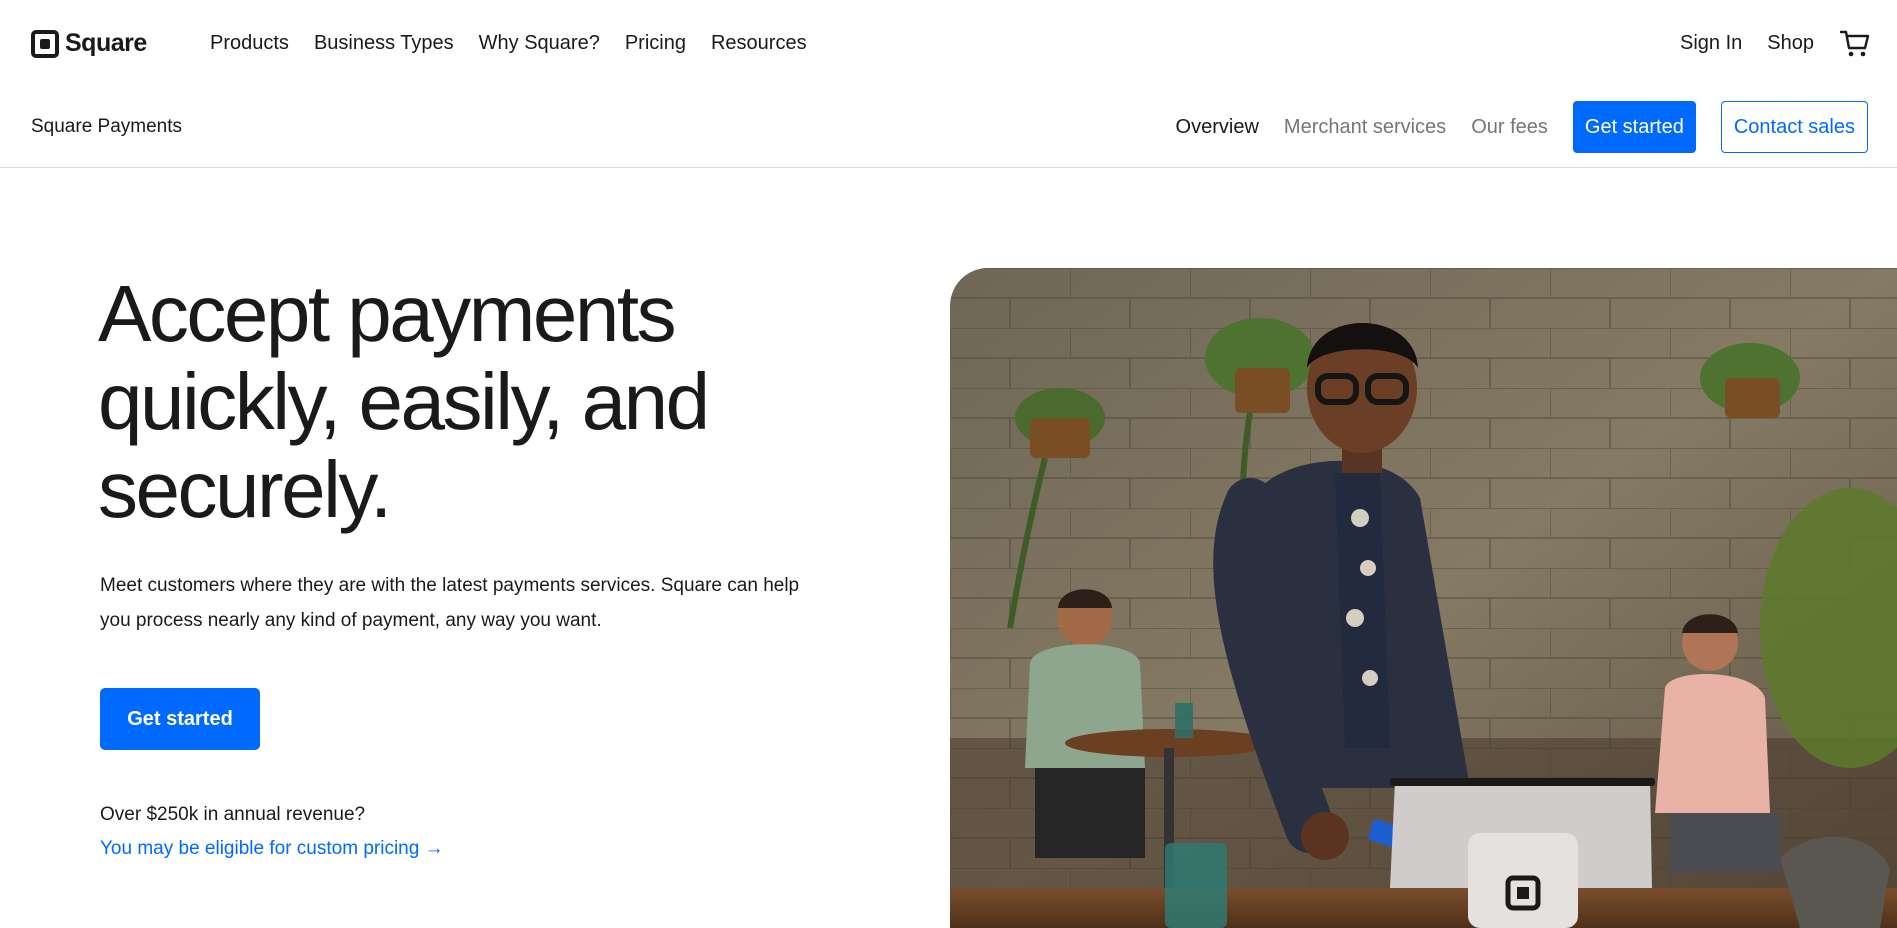 The width and height of the screenshot is (1897, 928). I want to click on square-logo: Square, so click(89, 43).